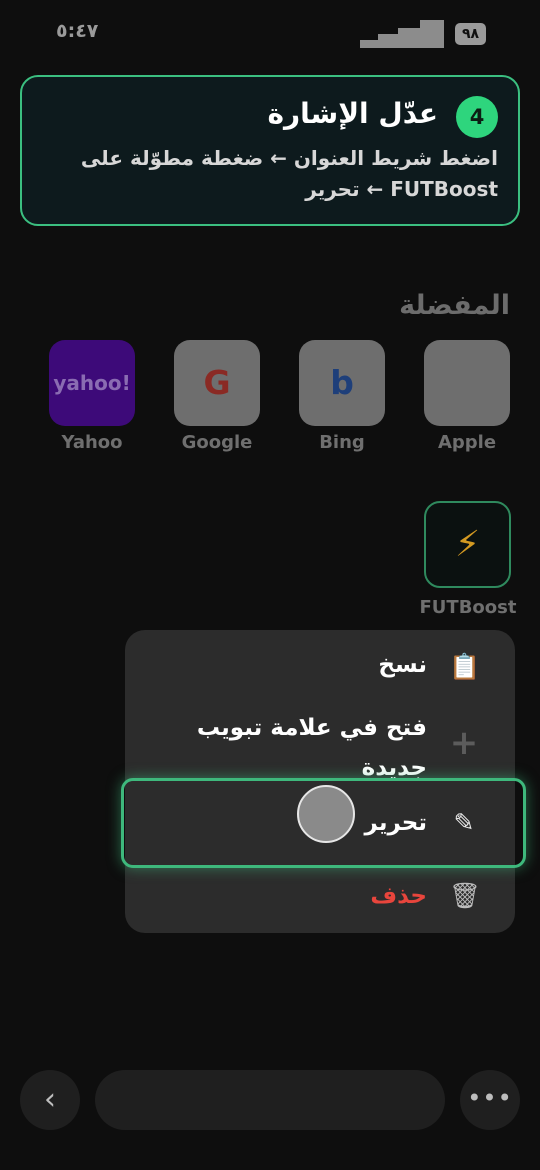  What do you see at coordinates (92, 442) in the screenshot?
I see `favorite-label-yahoo: Yahoo` at bounding box center [92, 442].